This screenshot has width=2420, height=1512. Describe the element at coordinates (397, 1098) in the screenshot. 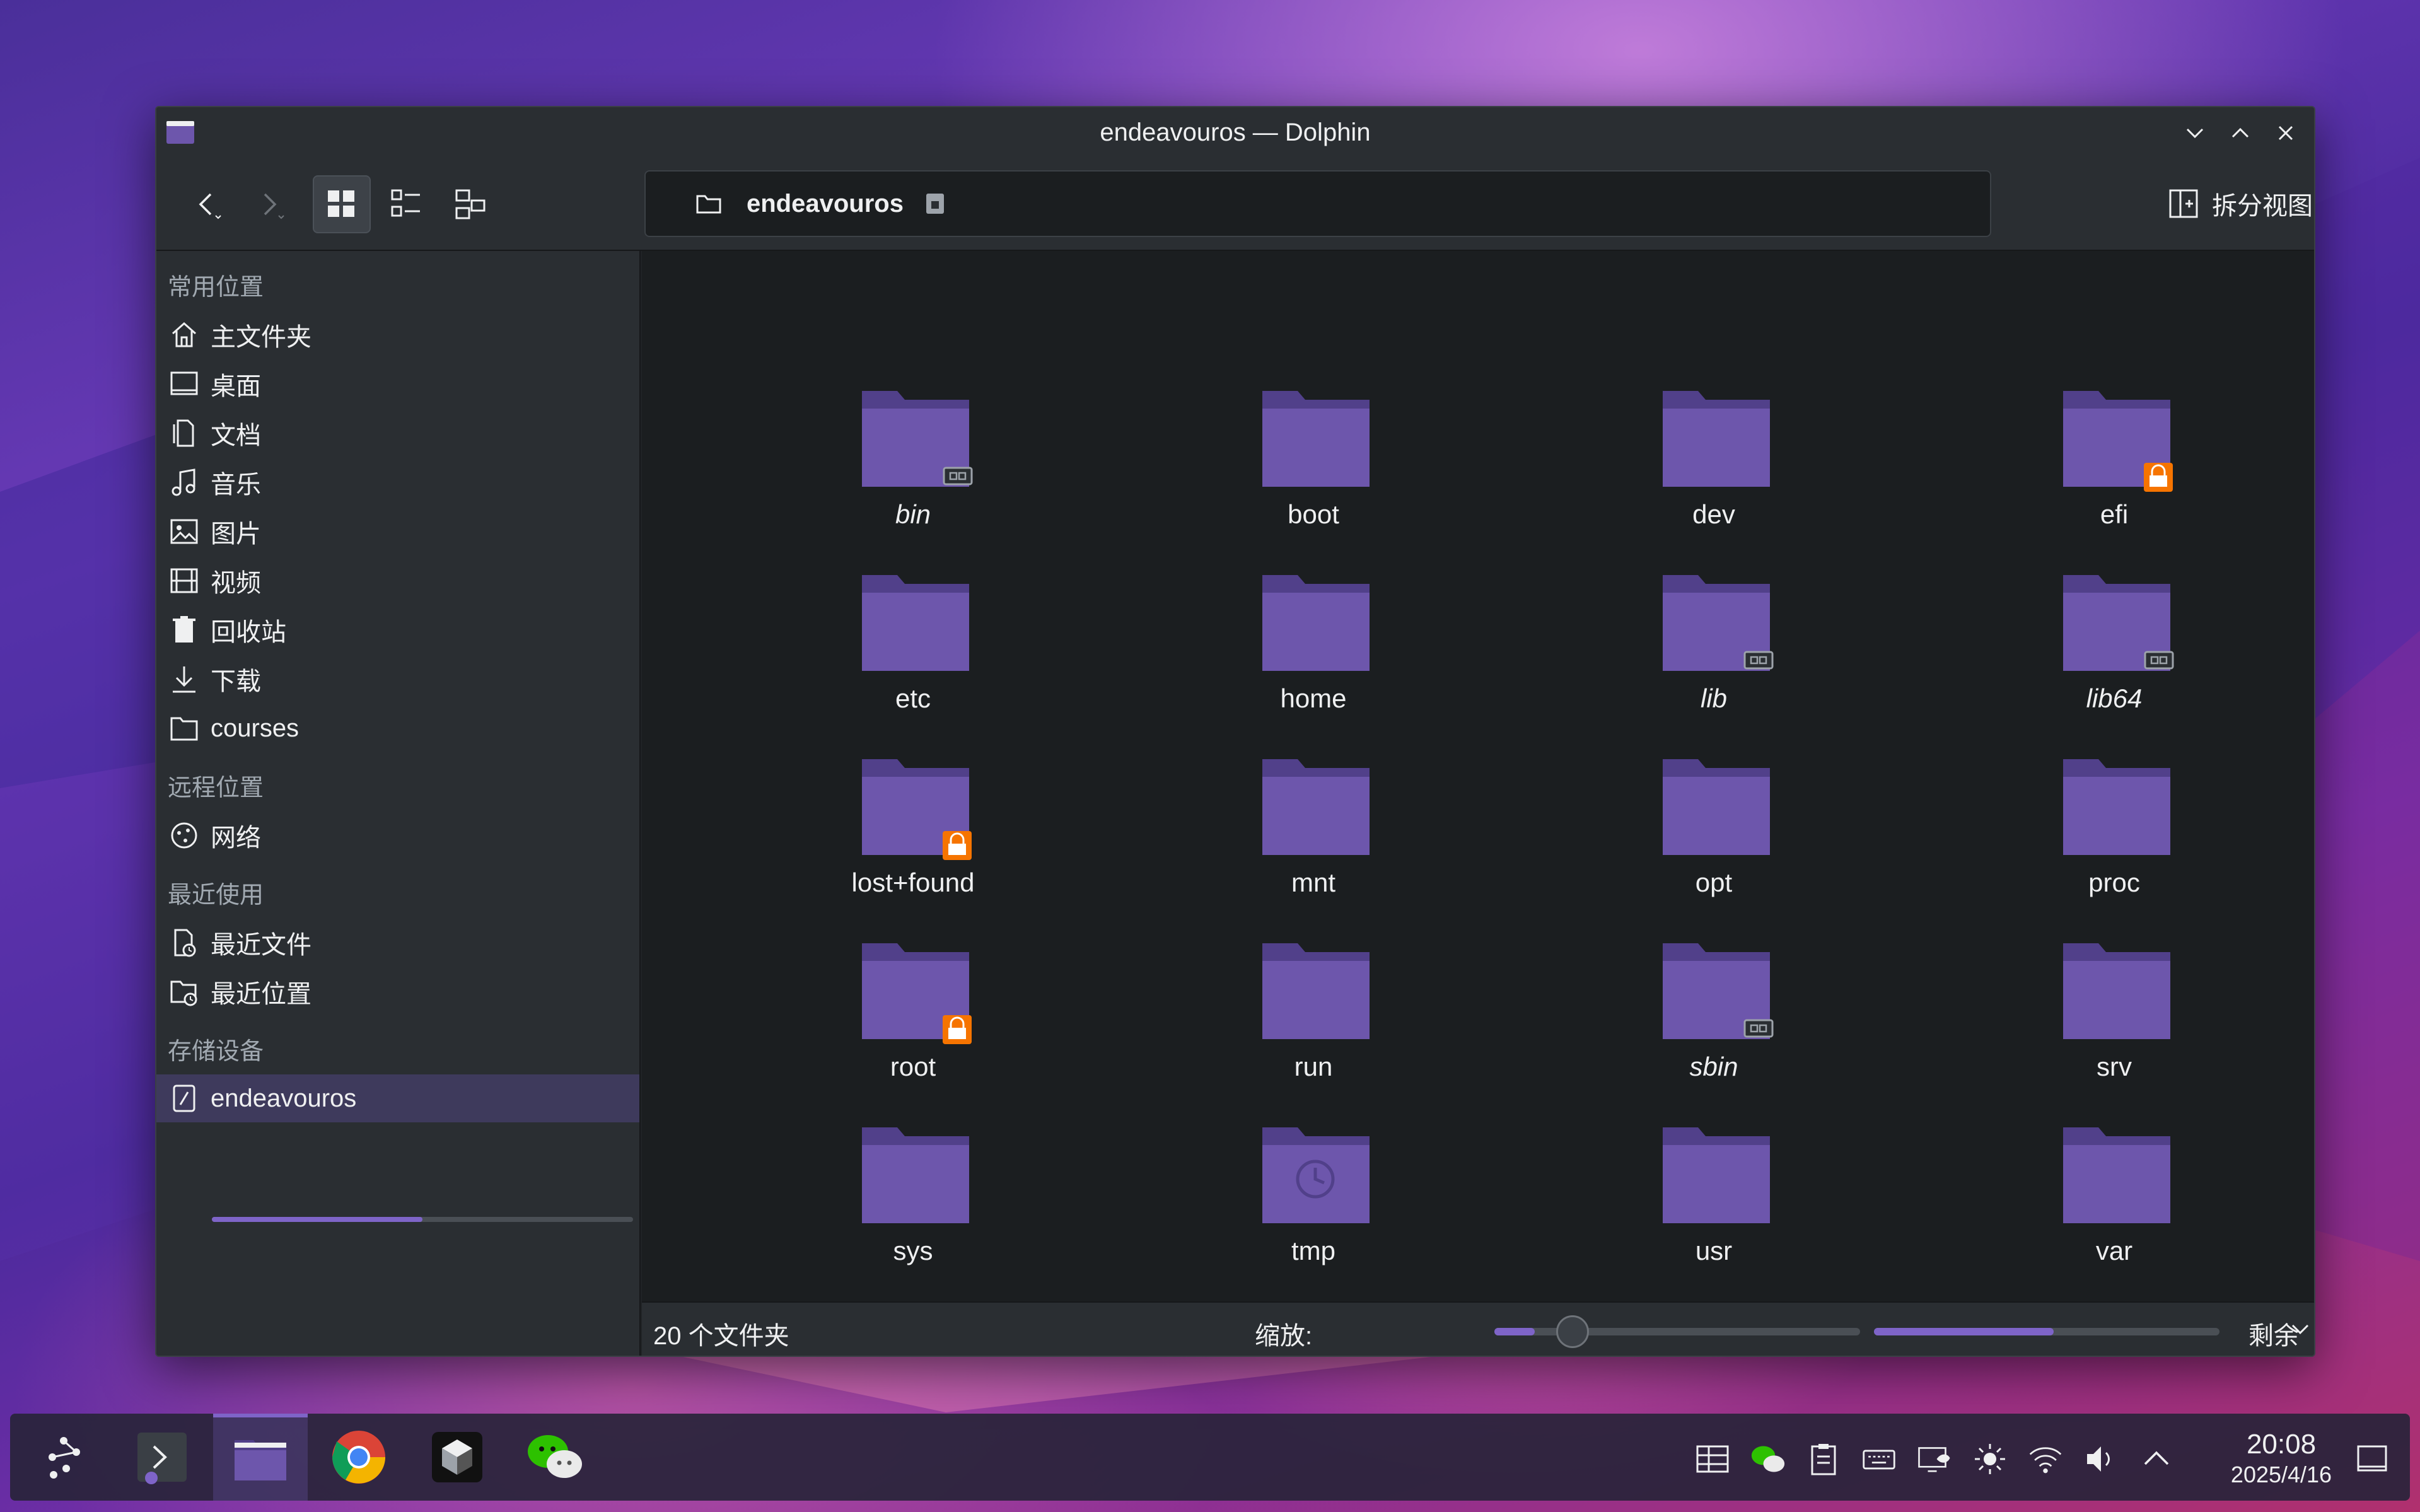

I see `sidebar-item-endeavouros: endeavouros` at that location.